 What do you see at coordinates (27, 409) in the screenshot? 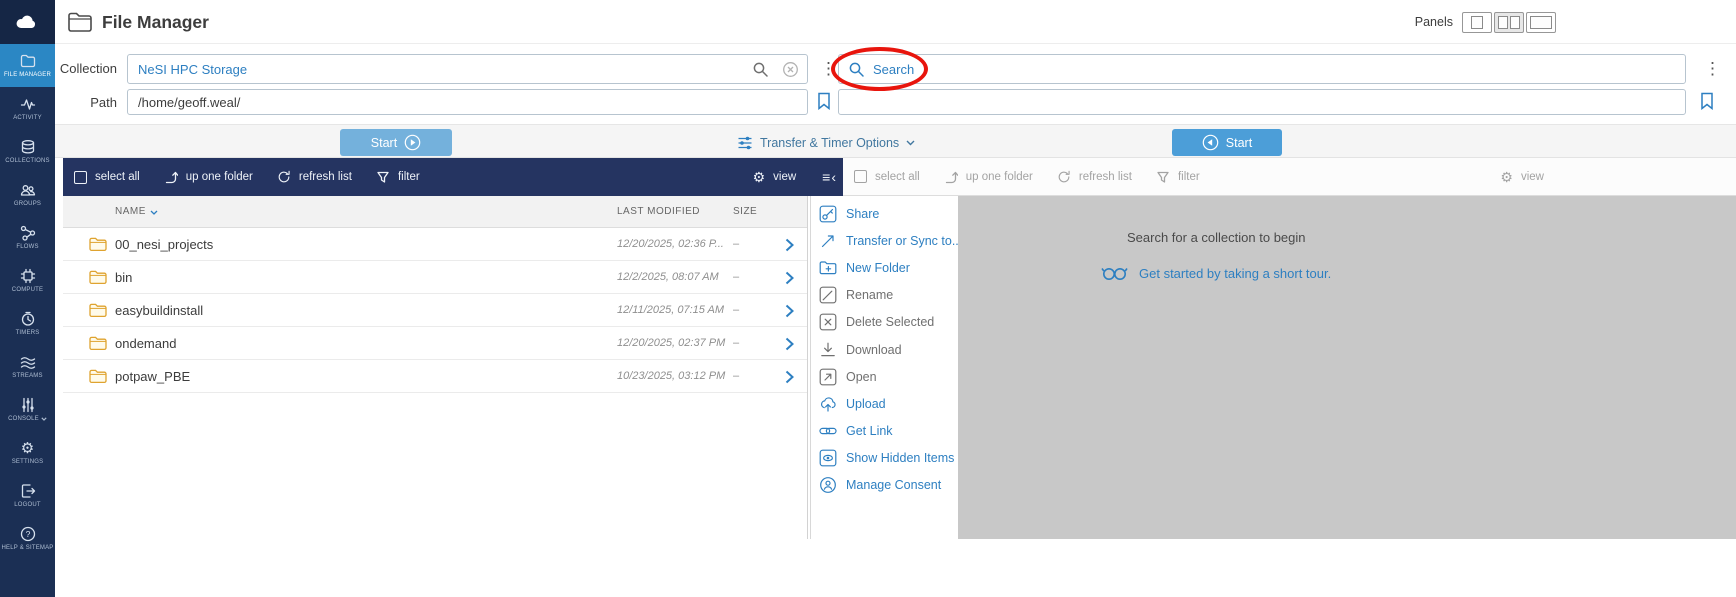
I see `sidebar-item-console: CONSOLE` at bounding box center [27, 409].